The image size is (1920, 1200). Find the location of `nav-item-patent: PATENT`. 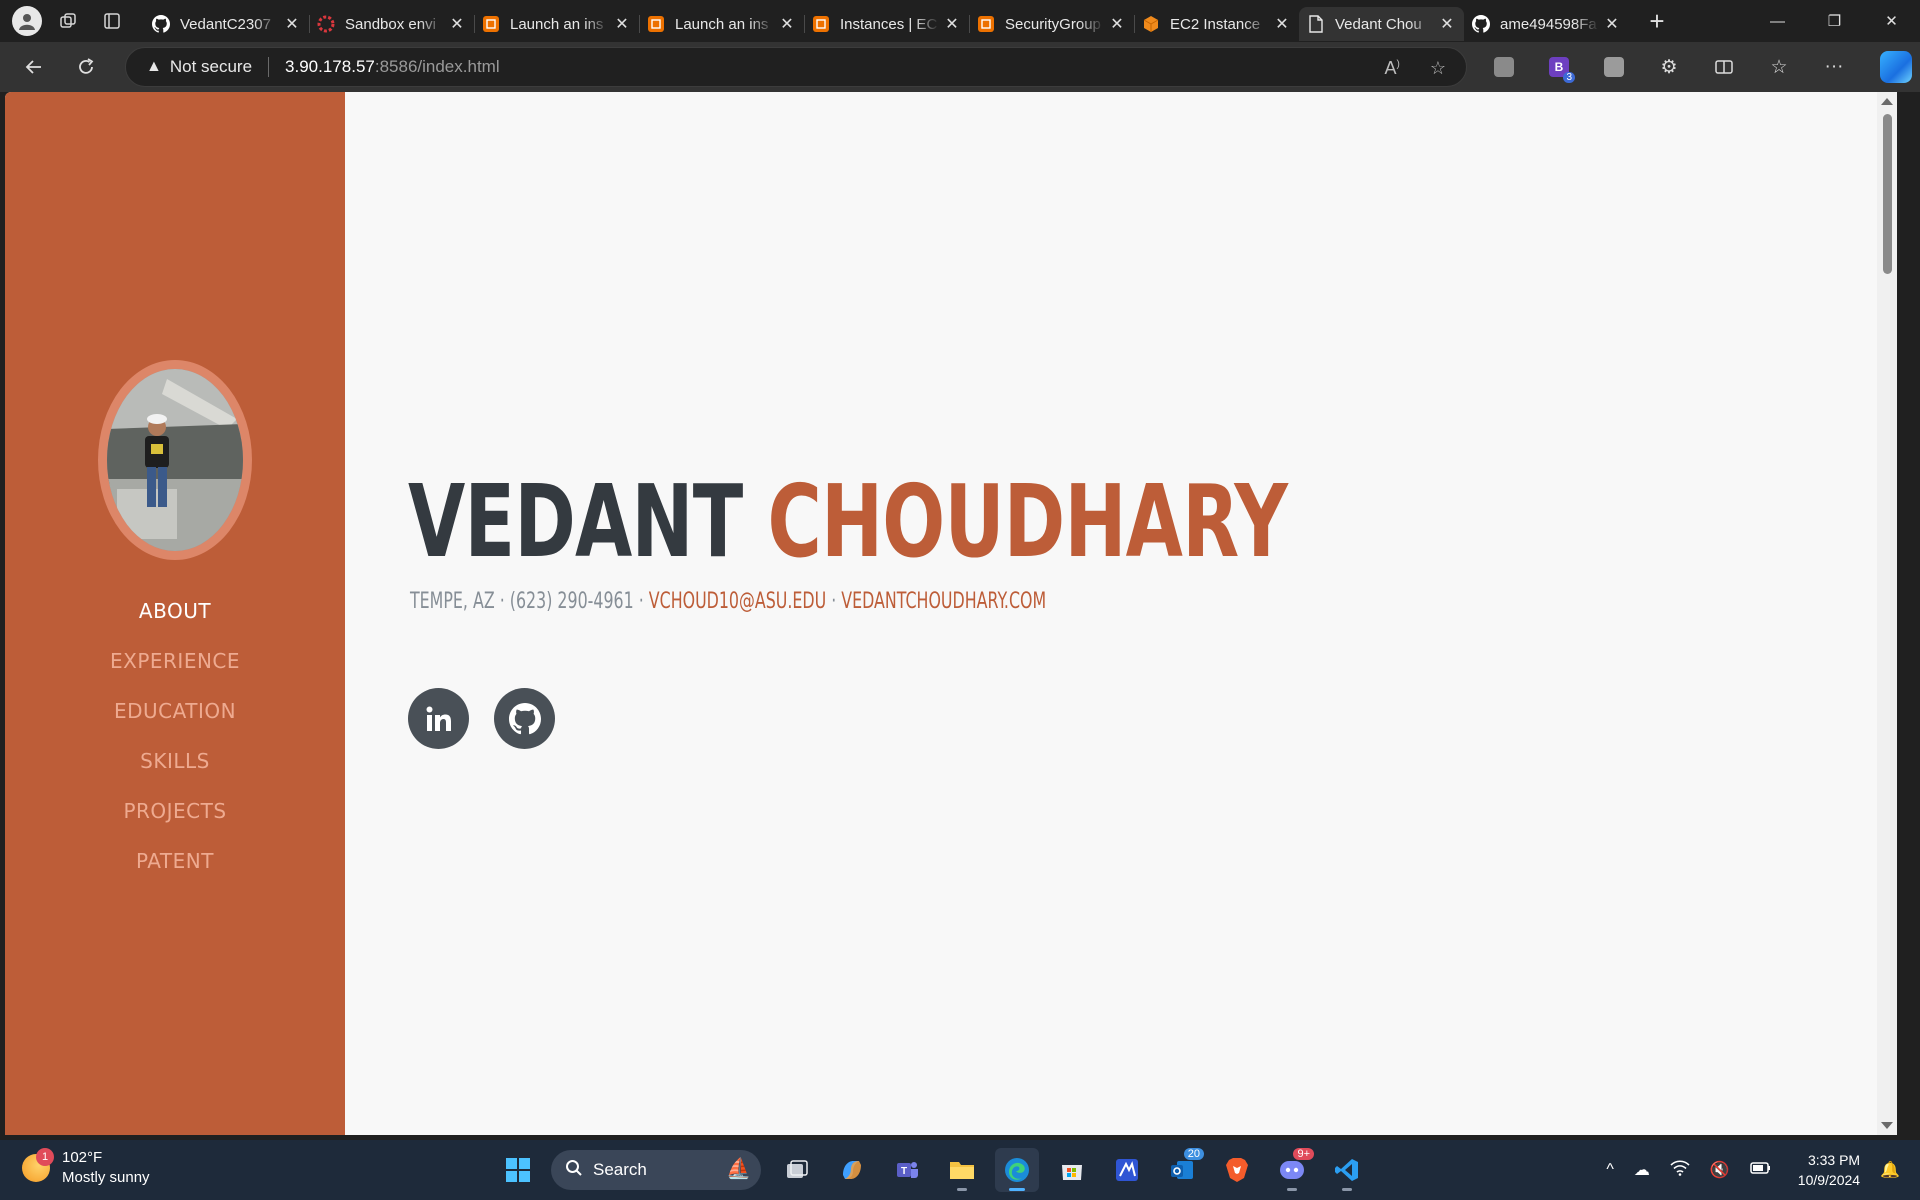

nav-item-patent: PATENT is located at coordinates (175, 861).